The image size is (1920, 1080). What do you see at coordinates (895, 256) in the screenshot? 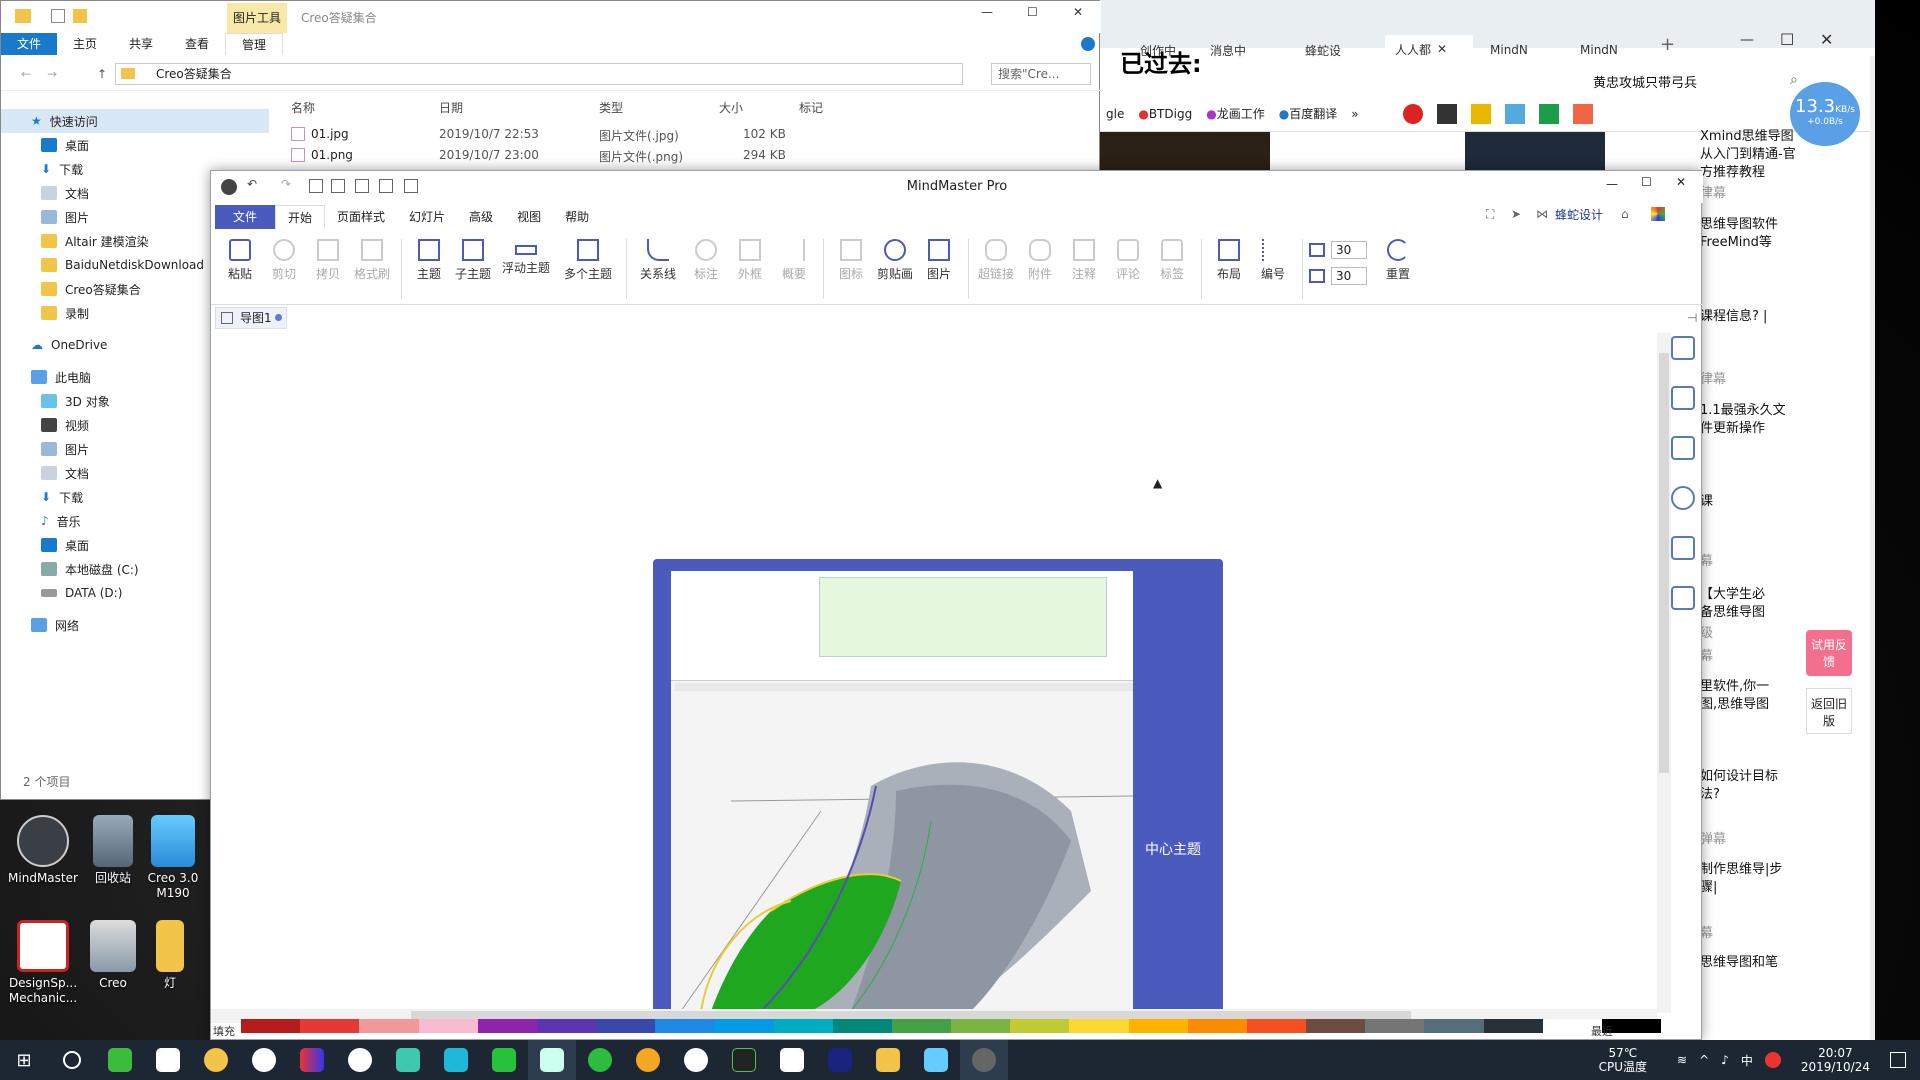
I see `clipart-button: 剪贴画` at bounding box center [895, 256].